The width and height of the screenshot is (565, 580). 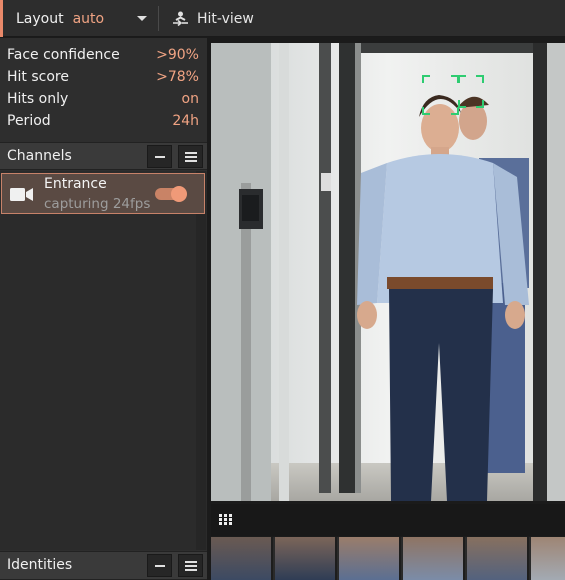 I want to click on video-camera-icon, so click(x=21, y=194).